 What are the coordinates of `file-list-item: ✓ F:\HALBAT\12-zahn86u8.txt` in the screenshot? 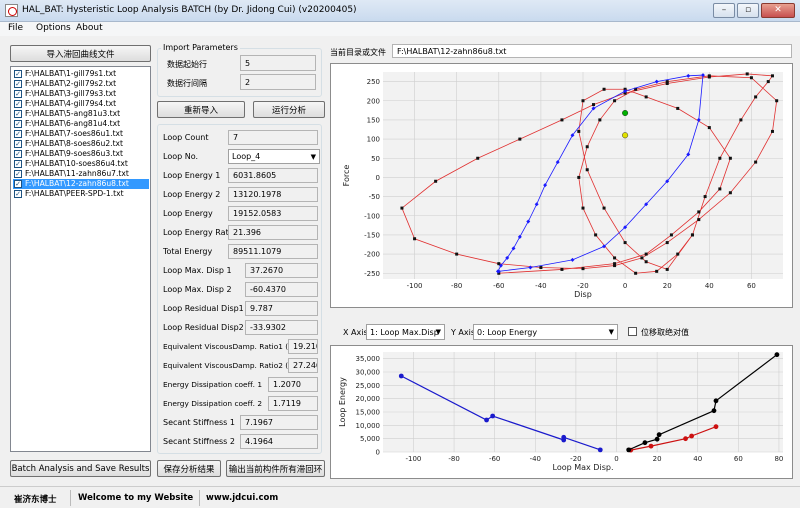 It's located at (81, 184).